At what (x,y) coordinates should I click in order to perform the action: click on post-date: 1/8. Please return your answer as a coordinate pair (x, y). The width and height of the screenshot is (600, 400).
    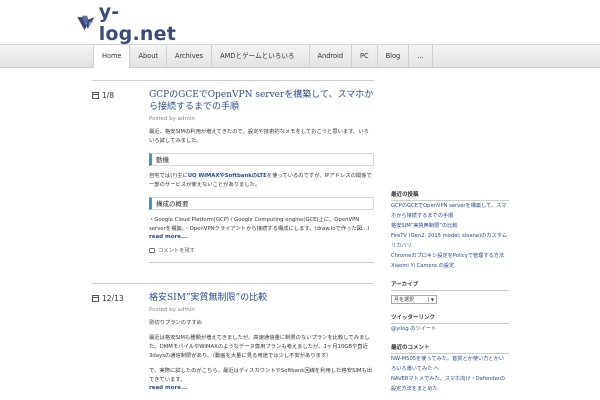
    Looking at the image, I should click on (103, 95).